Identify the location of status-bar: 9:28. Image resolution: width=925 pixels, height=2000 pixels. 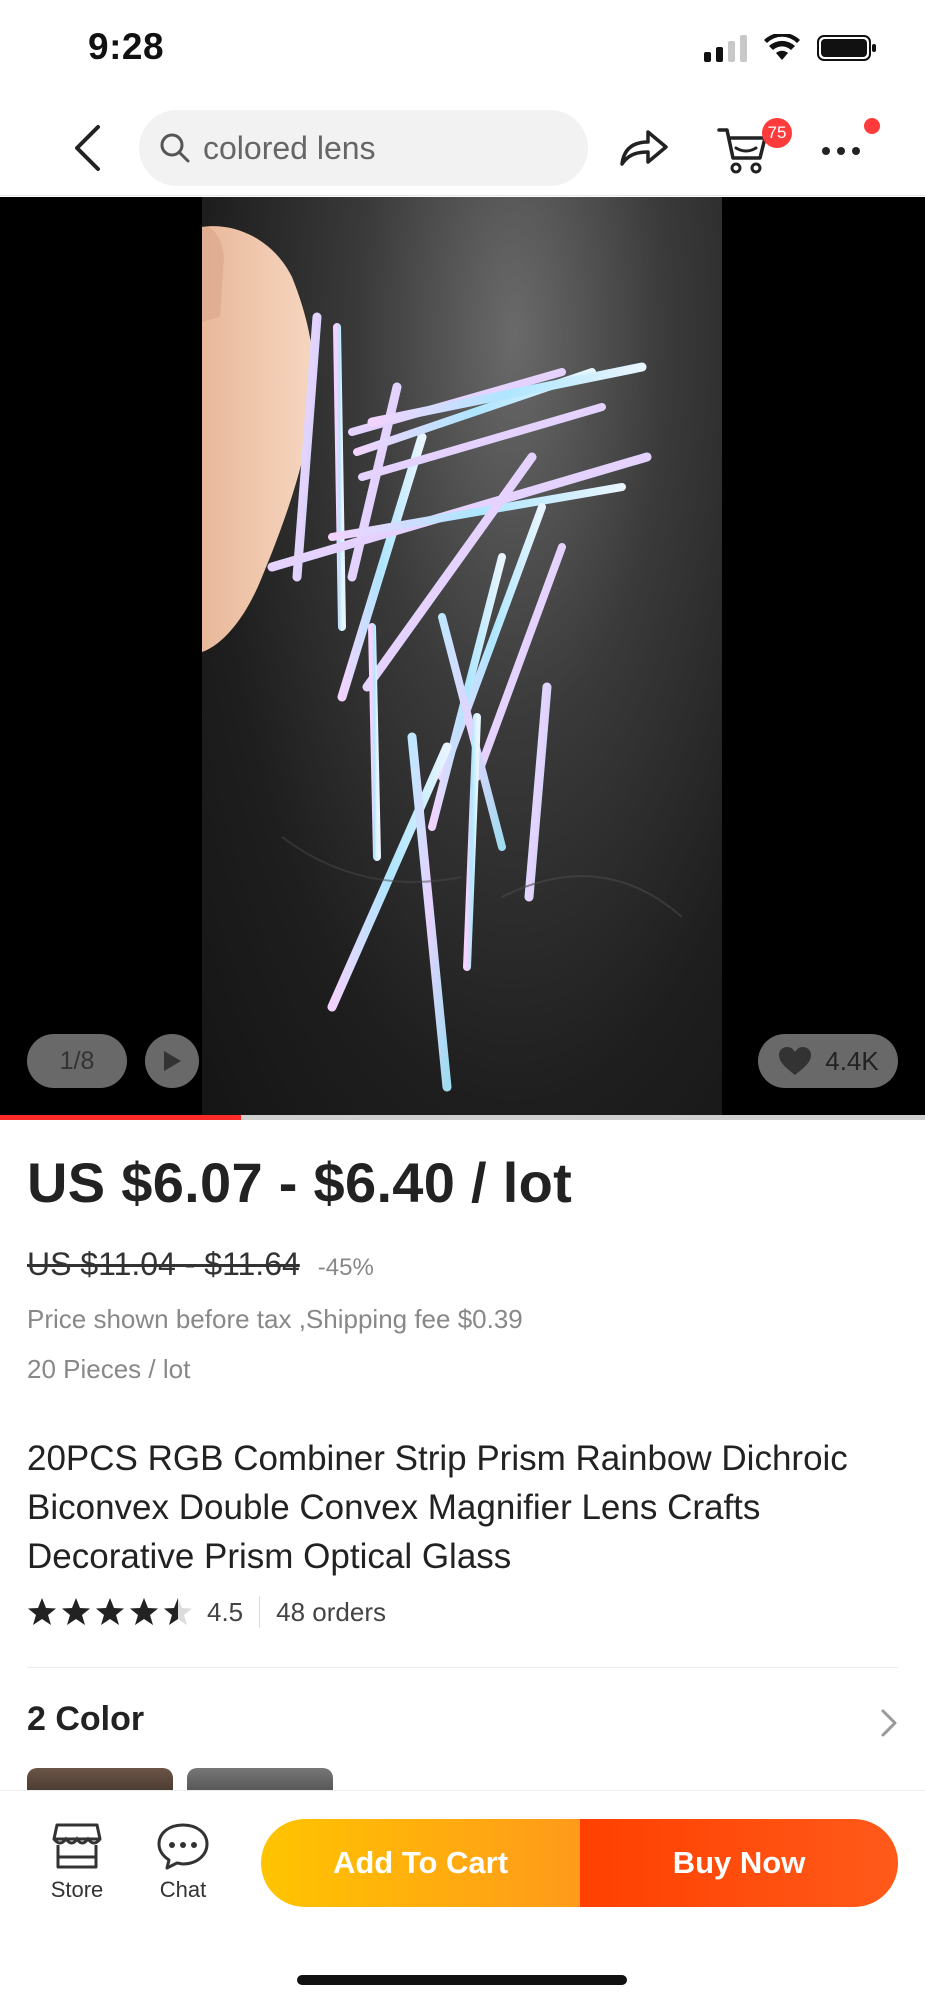
(462, 50).